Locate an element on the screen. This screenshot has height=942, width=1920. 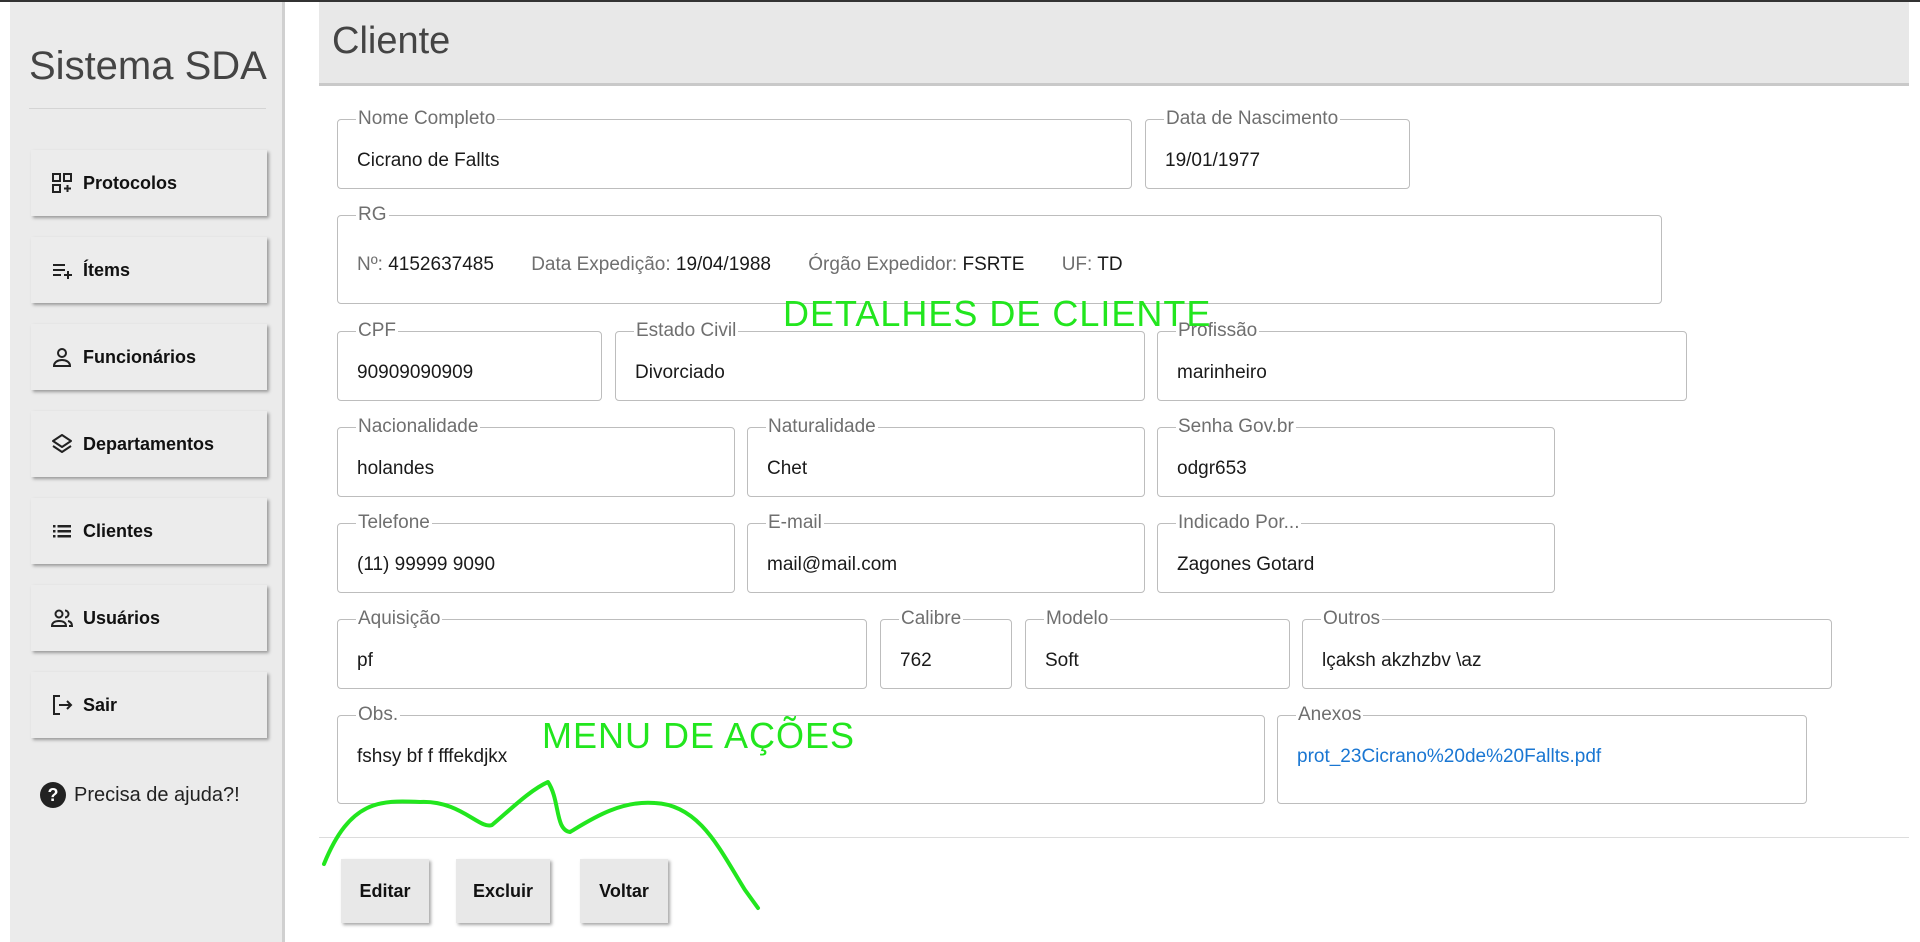
field-label: Nome Completo is located at coordinates (427, 119).